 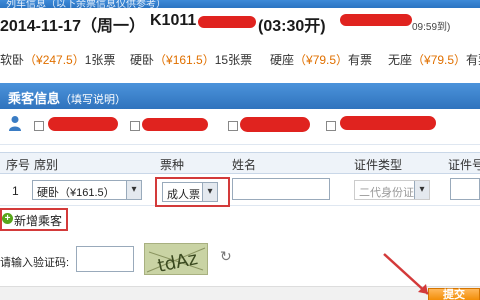 I want to click on captcha-noise-graphic: tdAz, so click(x=176, y=261).